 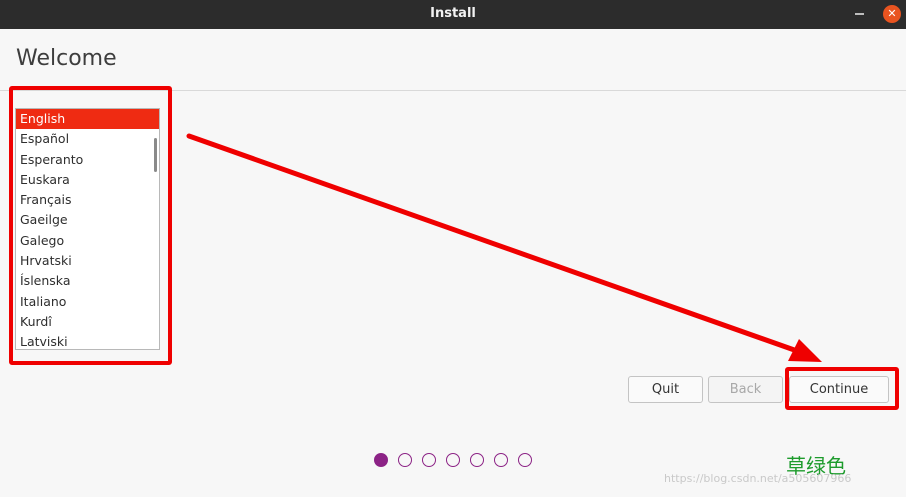 I want to click on progress-dots, so click(x=453, y=461).